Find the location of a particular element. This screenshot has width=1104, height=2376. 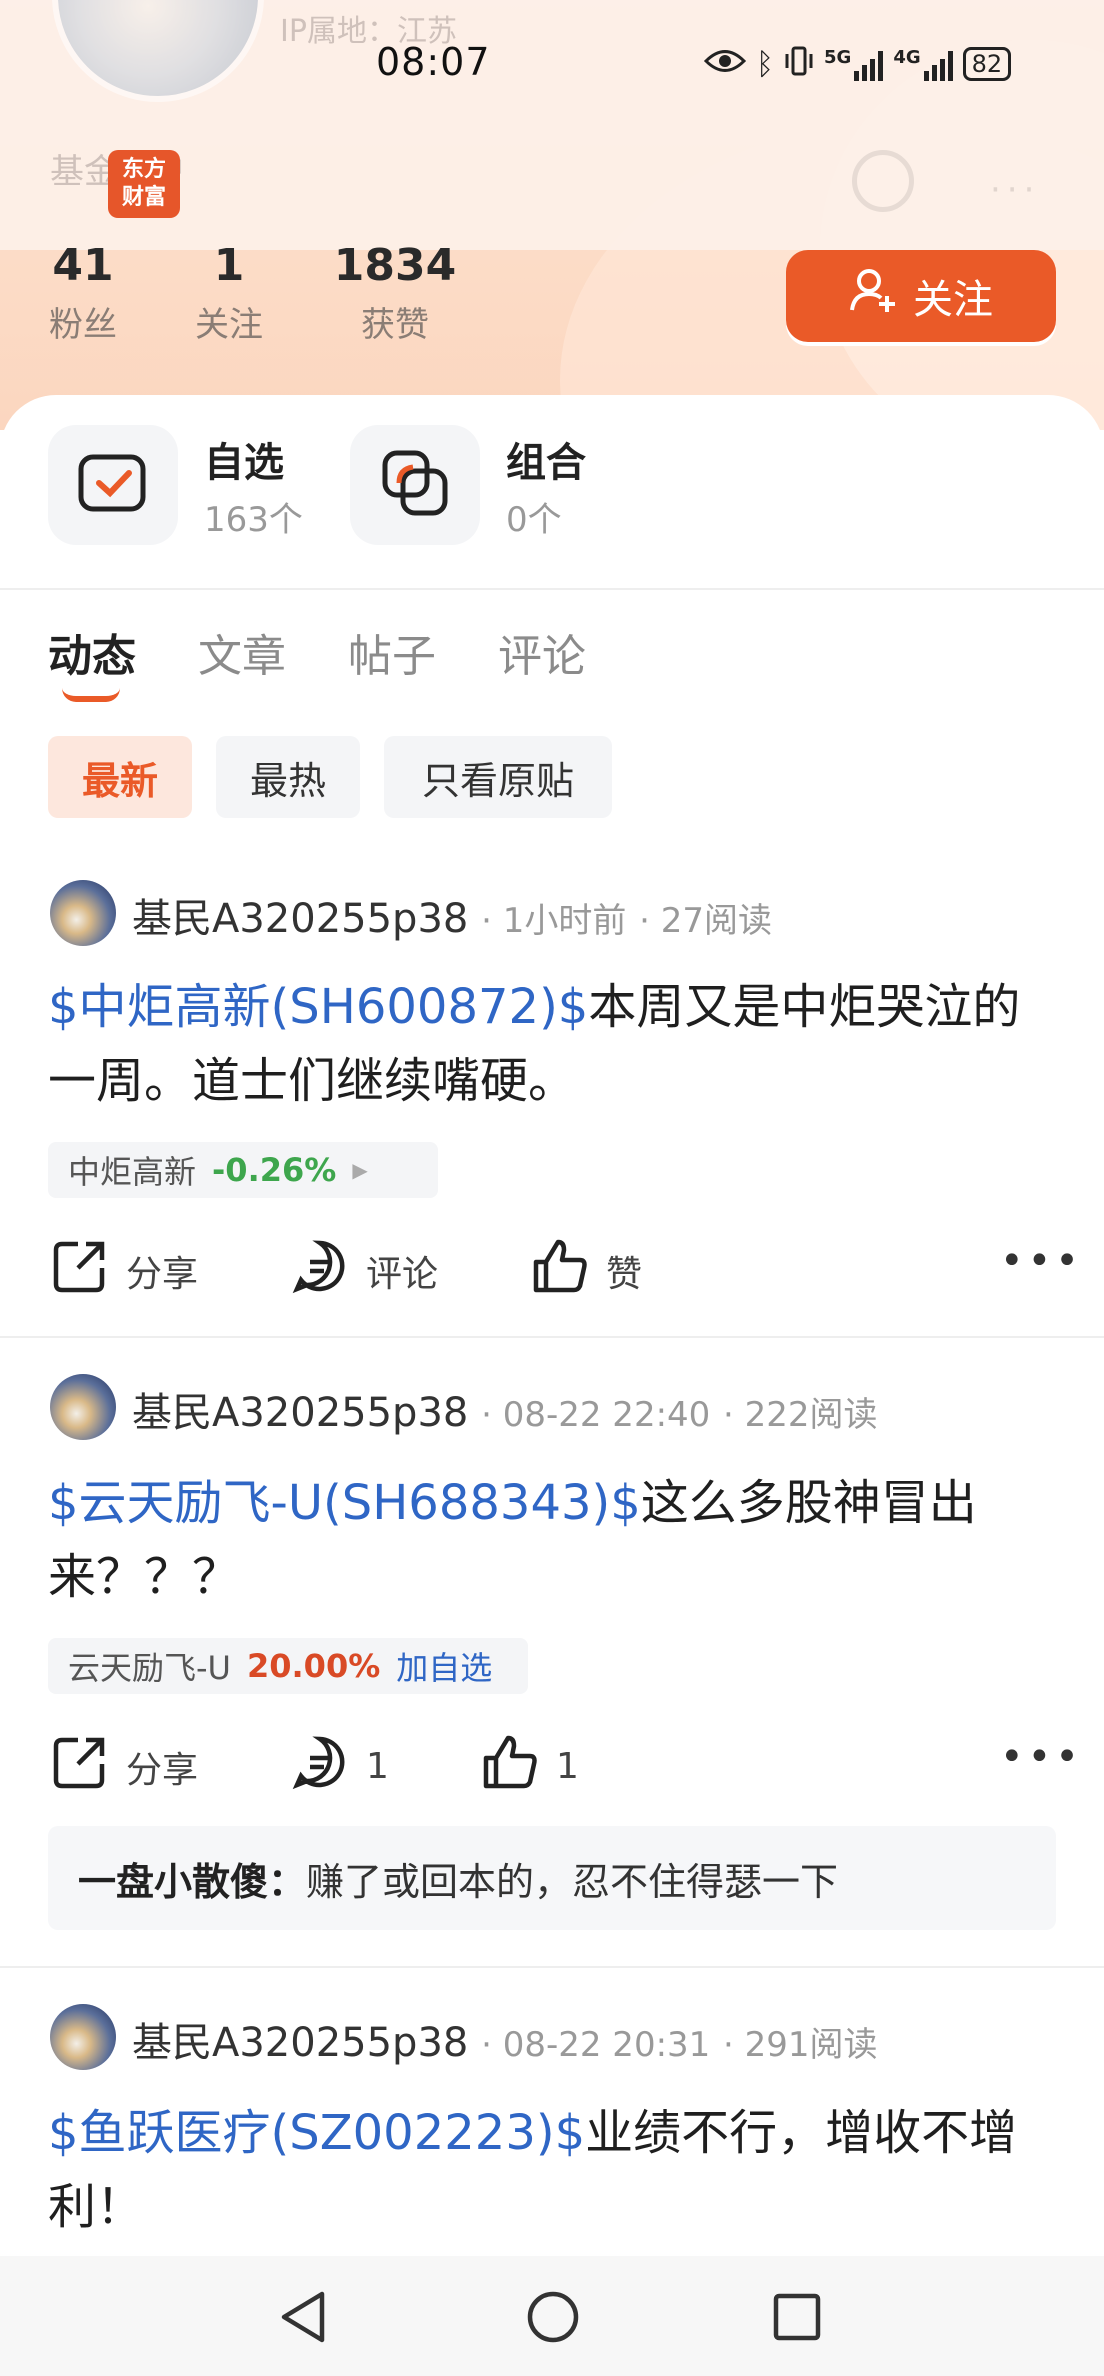

read-count: 27阅读 is located at coordinates (716, 921).